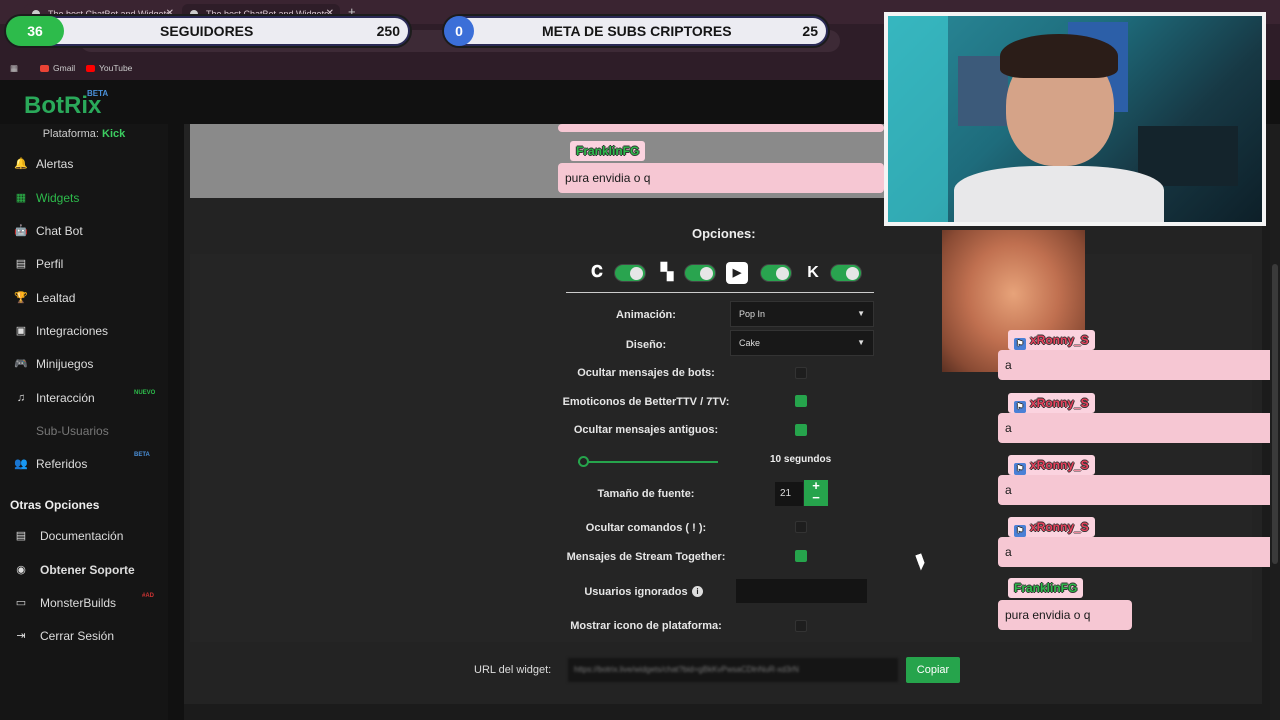  Describe the element at coordinates (646, 557) in the screenshot. I see `stream-together-label: Mensajes de Stream Together:` at that location.